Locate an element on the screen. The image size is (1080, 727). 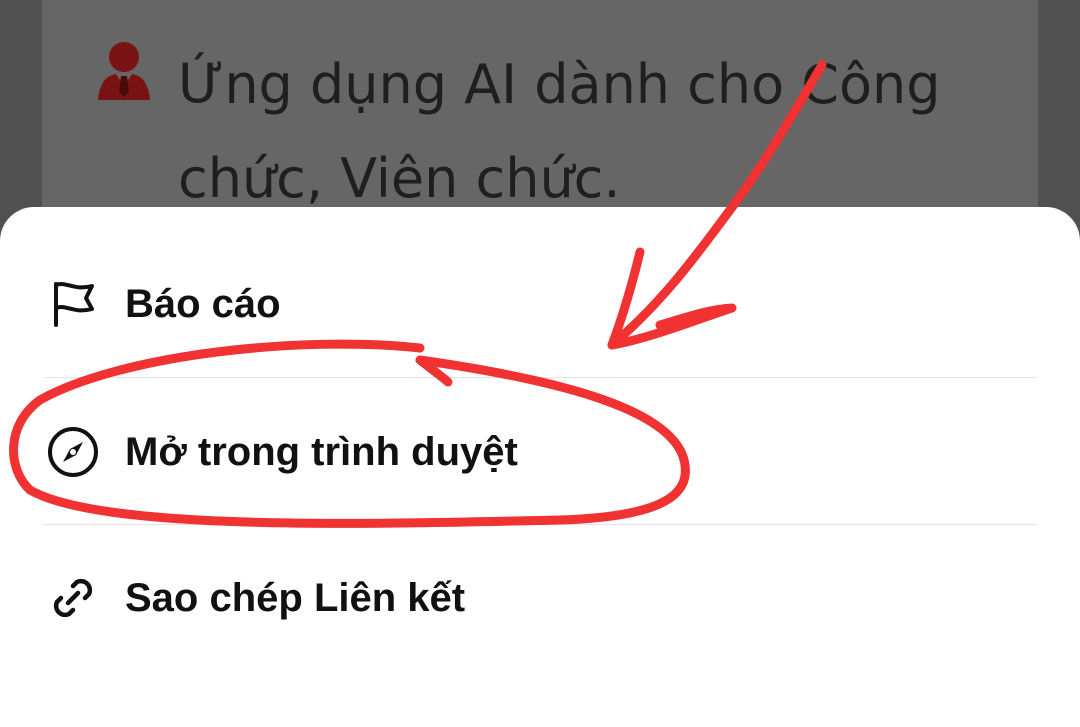
menu-item-label: Báo cáo is located at coordinates (203, 303).